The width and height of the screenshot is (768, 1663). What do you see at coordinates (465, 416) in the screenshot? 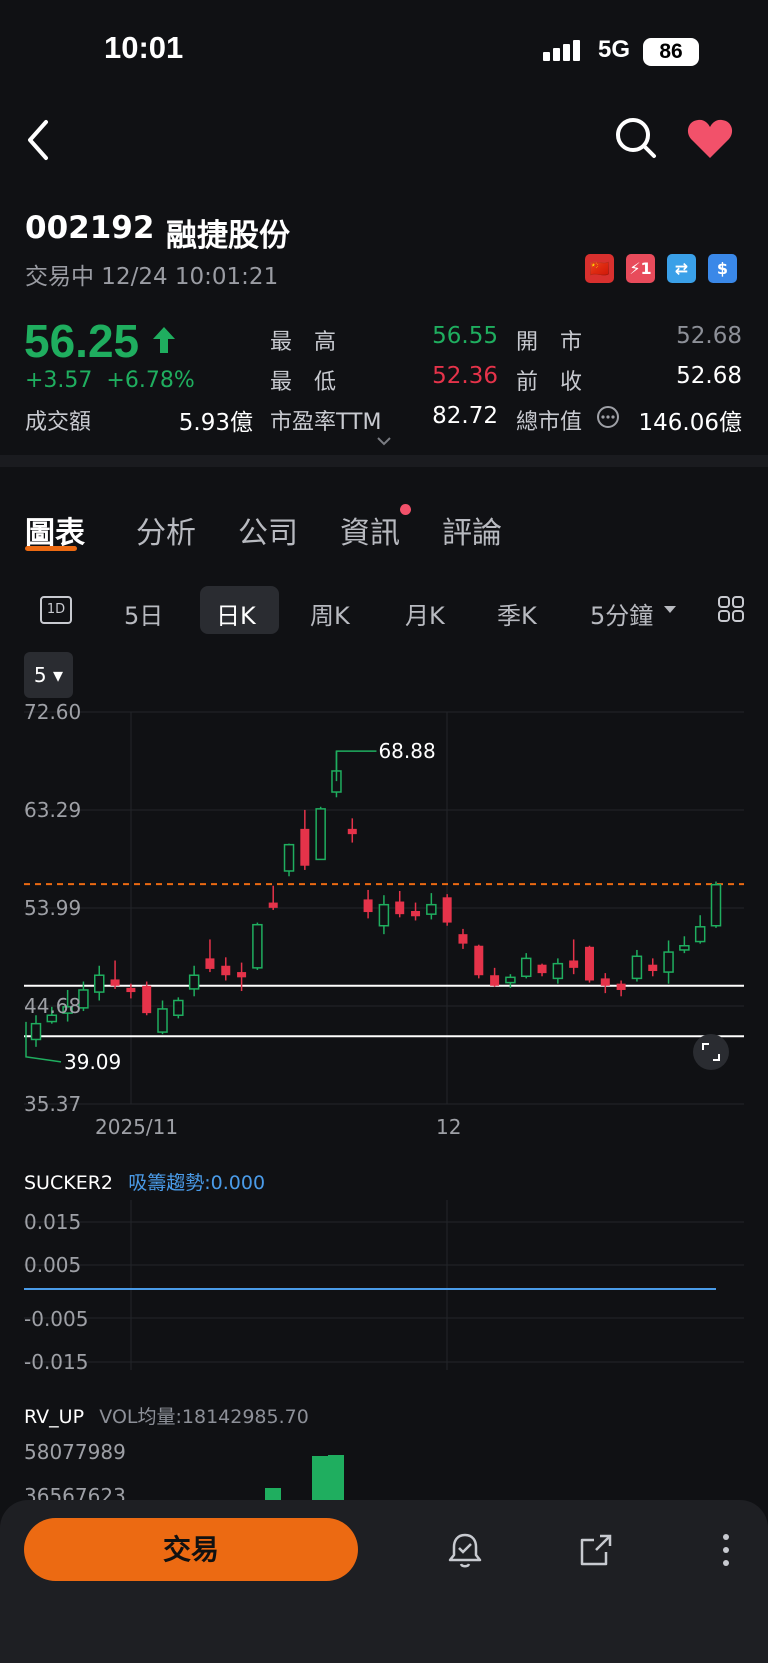
I see `pe-value: 82.72` at bounding box center [465, 416].